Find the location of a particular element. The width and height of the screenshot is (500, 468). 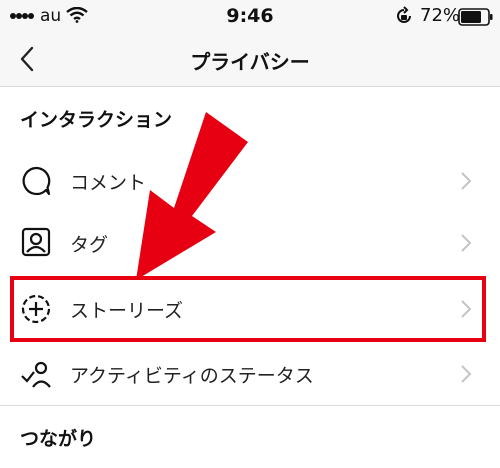

list-item-activity-status: アクティビティのステータス is located at coordinates (250, 374).